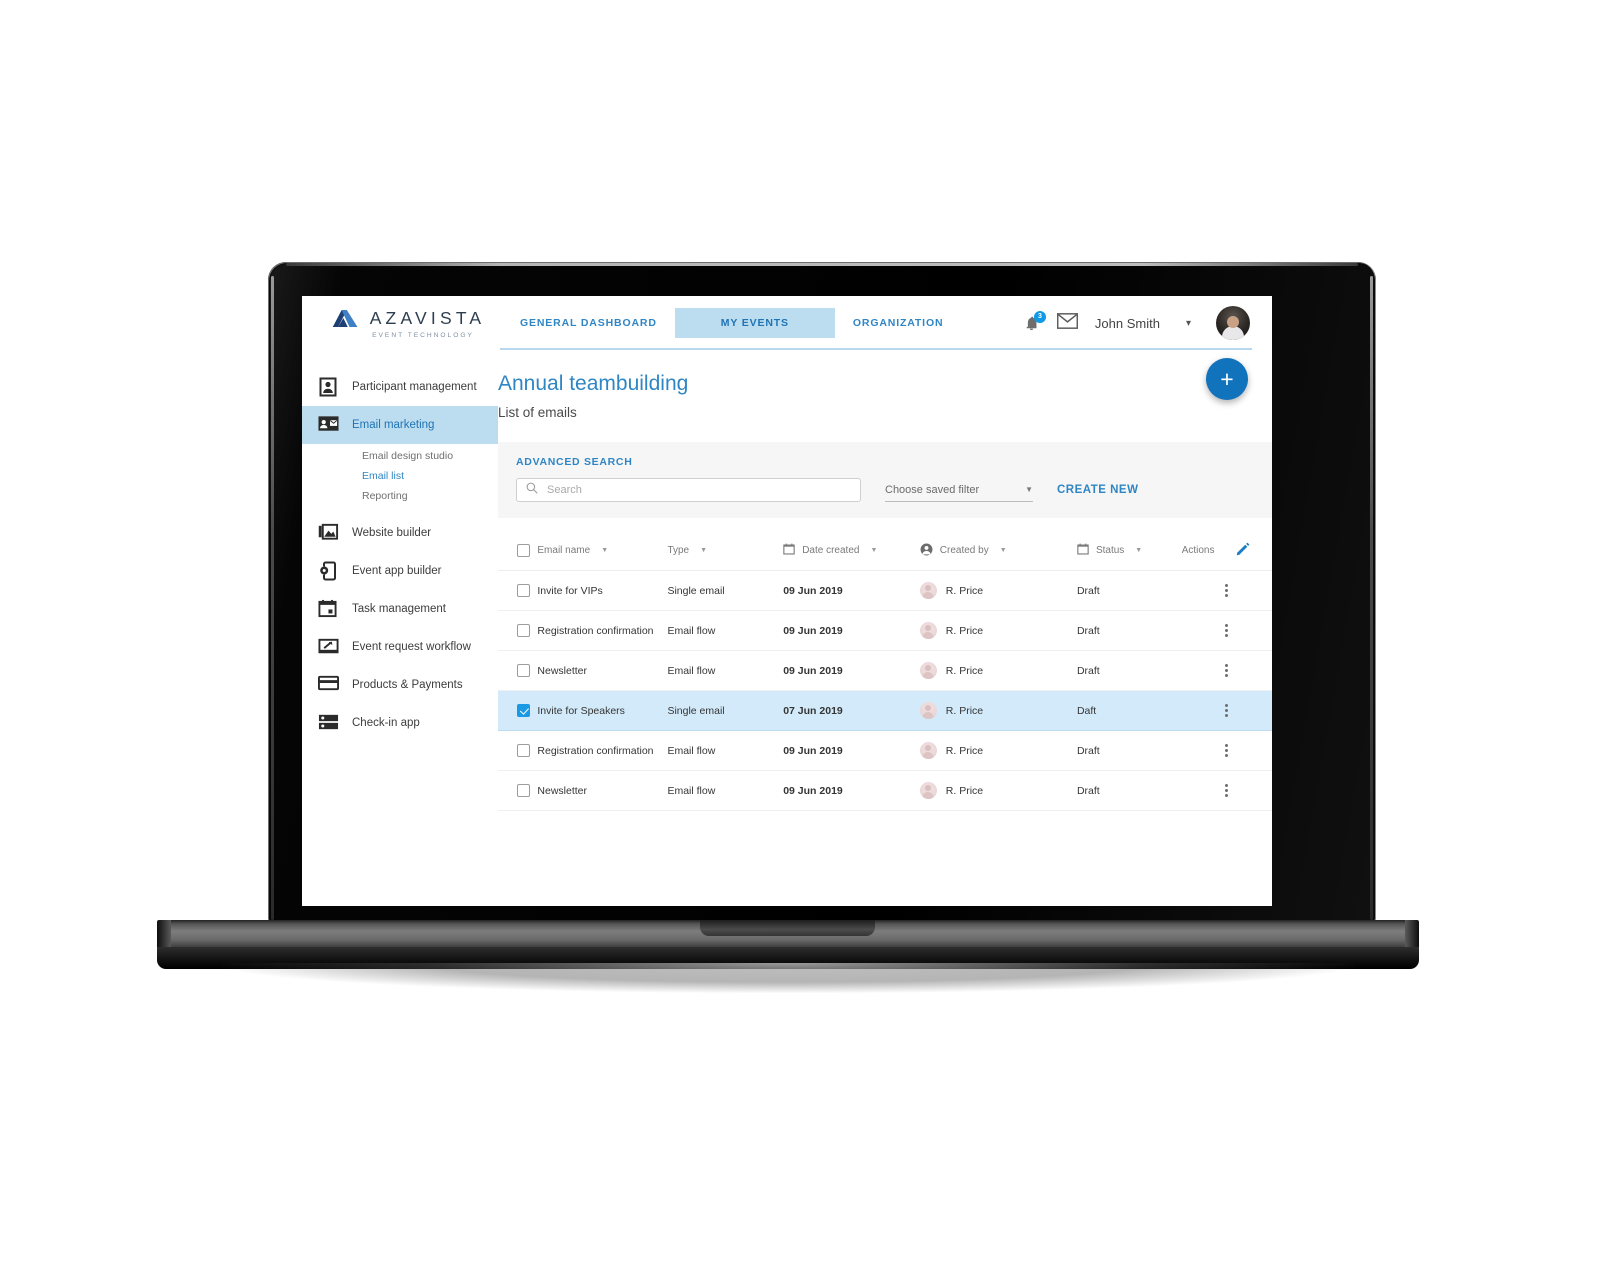  What do you see at coordinates (328, 425) in the screenshot?
I see `email-contact-icon` at bounding box center [328, 425].